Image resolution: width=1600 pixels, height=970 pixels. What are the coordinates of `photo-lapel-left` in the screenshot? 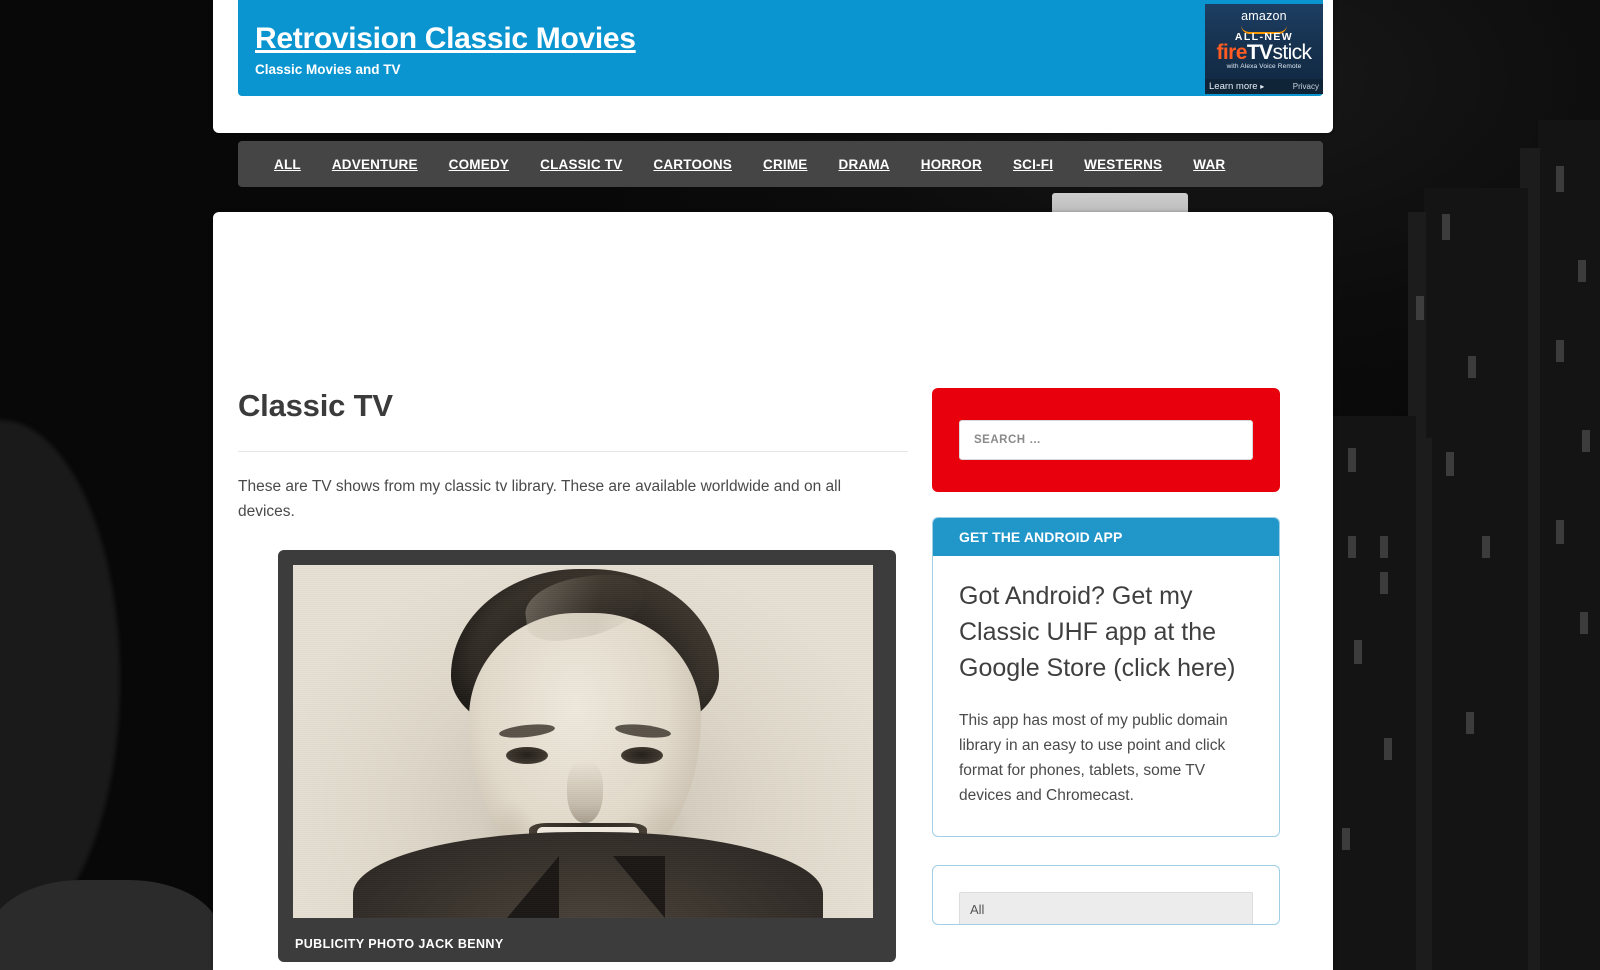 It's located at (533, 887).